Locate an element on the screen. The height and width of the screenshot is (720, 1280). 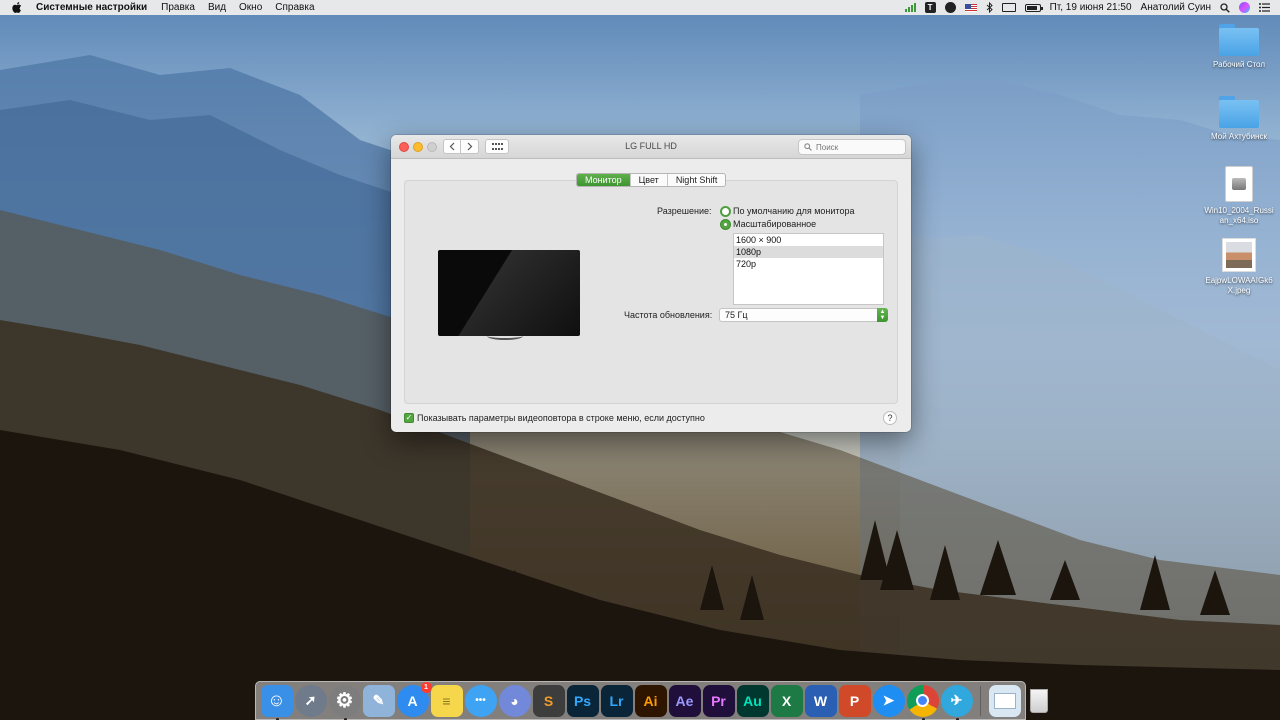
spark-icon: ➤ is located at coordinates (888, 700).